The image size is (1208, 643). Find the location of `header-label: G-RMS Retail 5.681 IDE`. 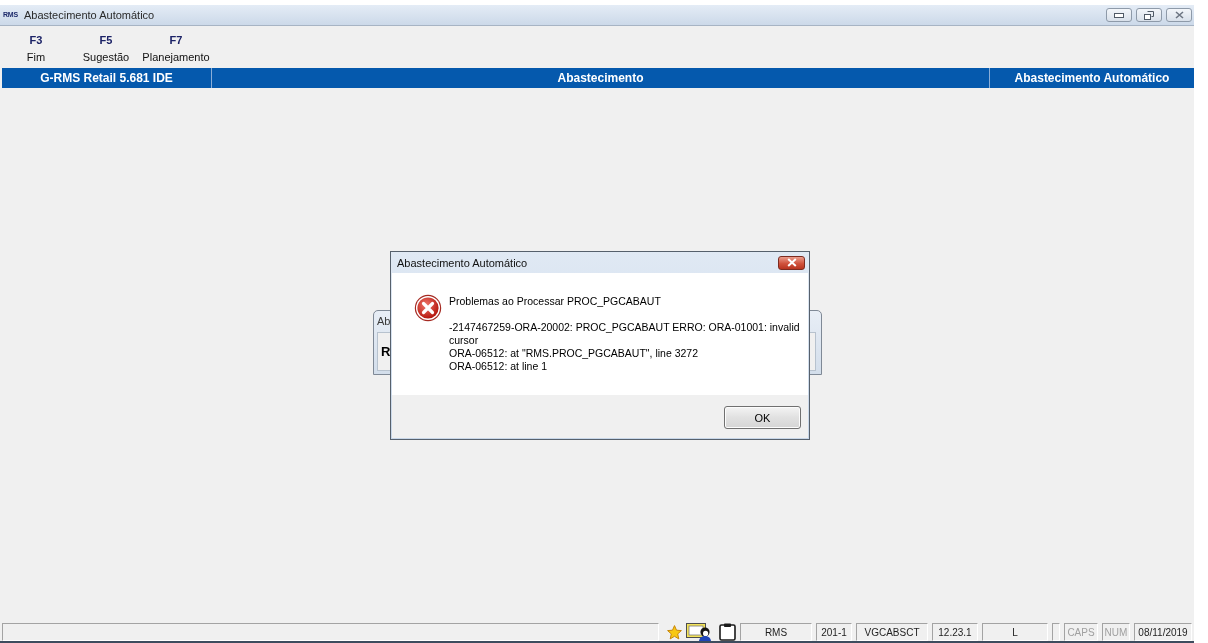

header-label: G-RMS Retail 5.681 IDE is located at coordinates (106, 78).